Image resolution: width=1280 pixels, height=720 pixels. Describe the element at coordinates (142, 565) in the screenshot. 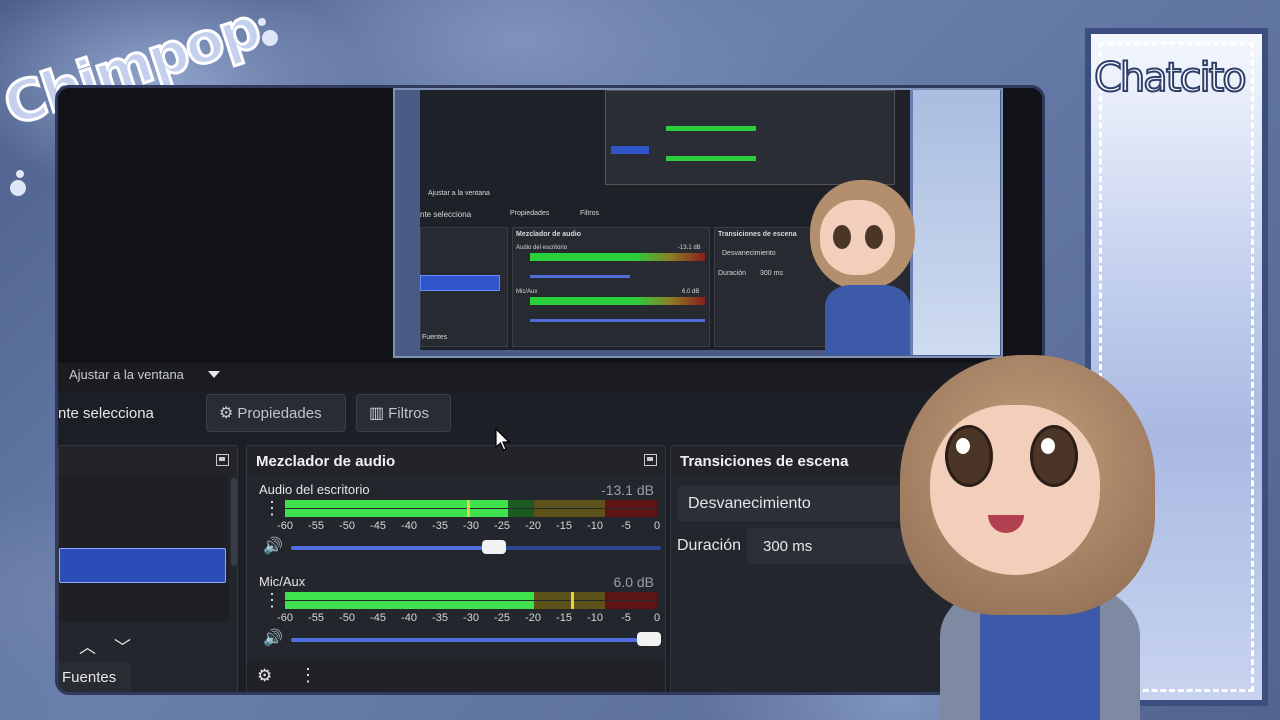

I see `scene-item-selected` at that location.